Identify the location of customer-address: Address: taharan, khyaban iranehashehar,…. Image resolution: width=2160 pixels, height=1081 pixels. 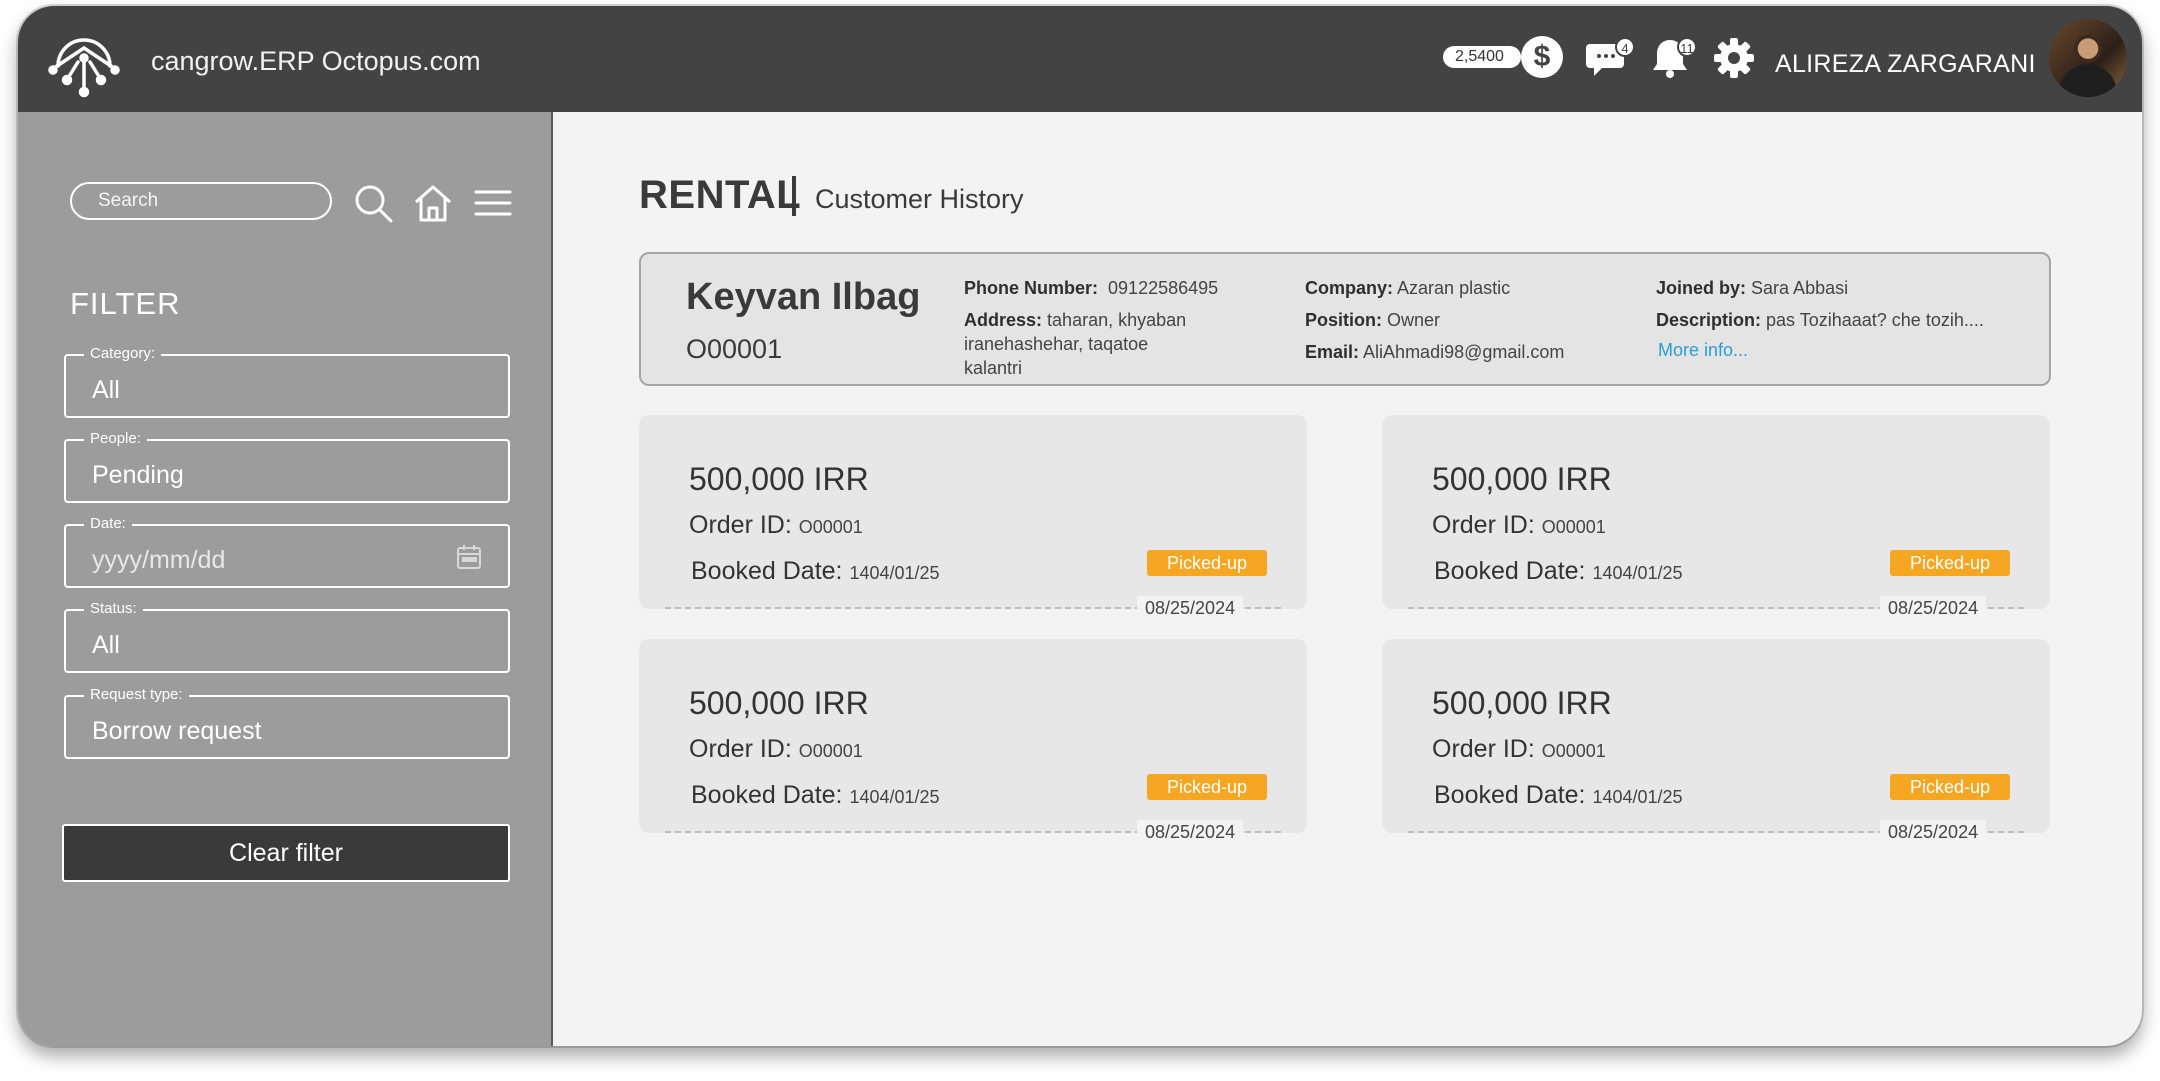
(1075, 344).